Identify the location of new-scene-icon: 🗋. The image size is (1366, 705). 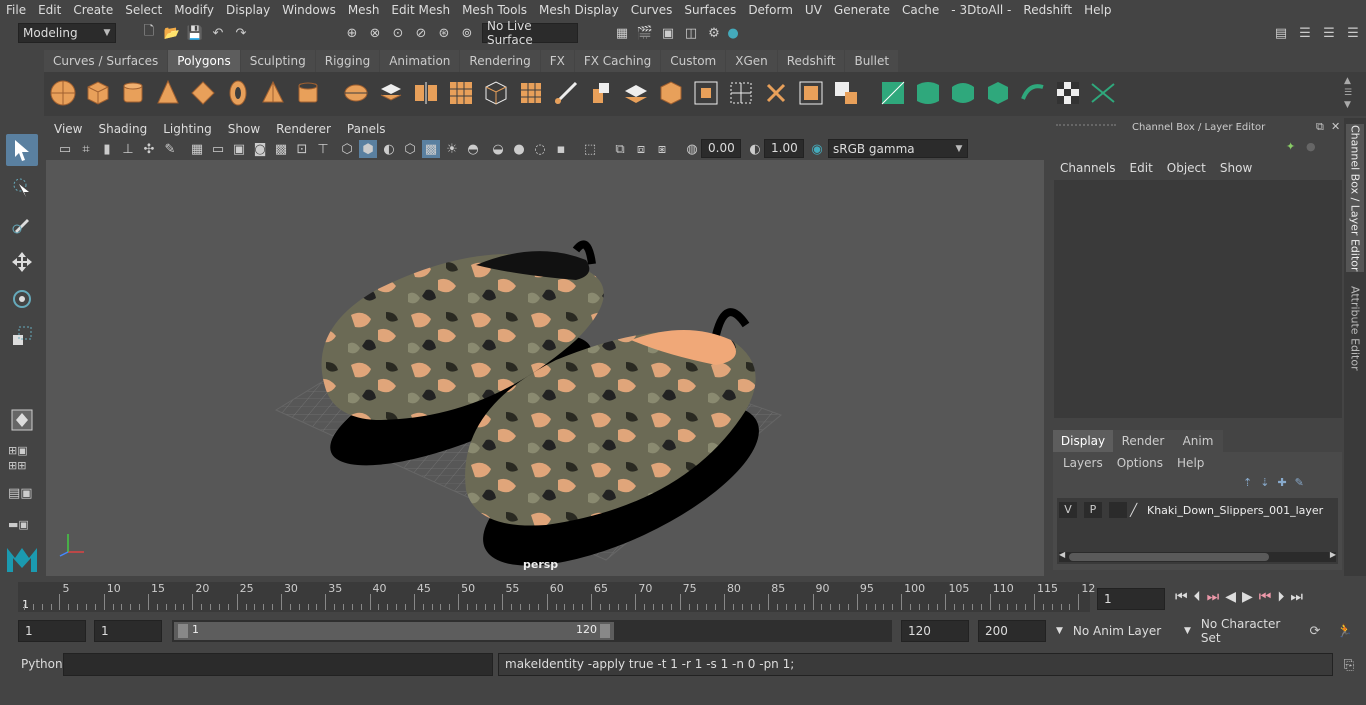
(149, 33).